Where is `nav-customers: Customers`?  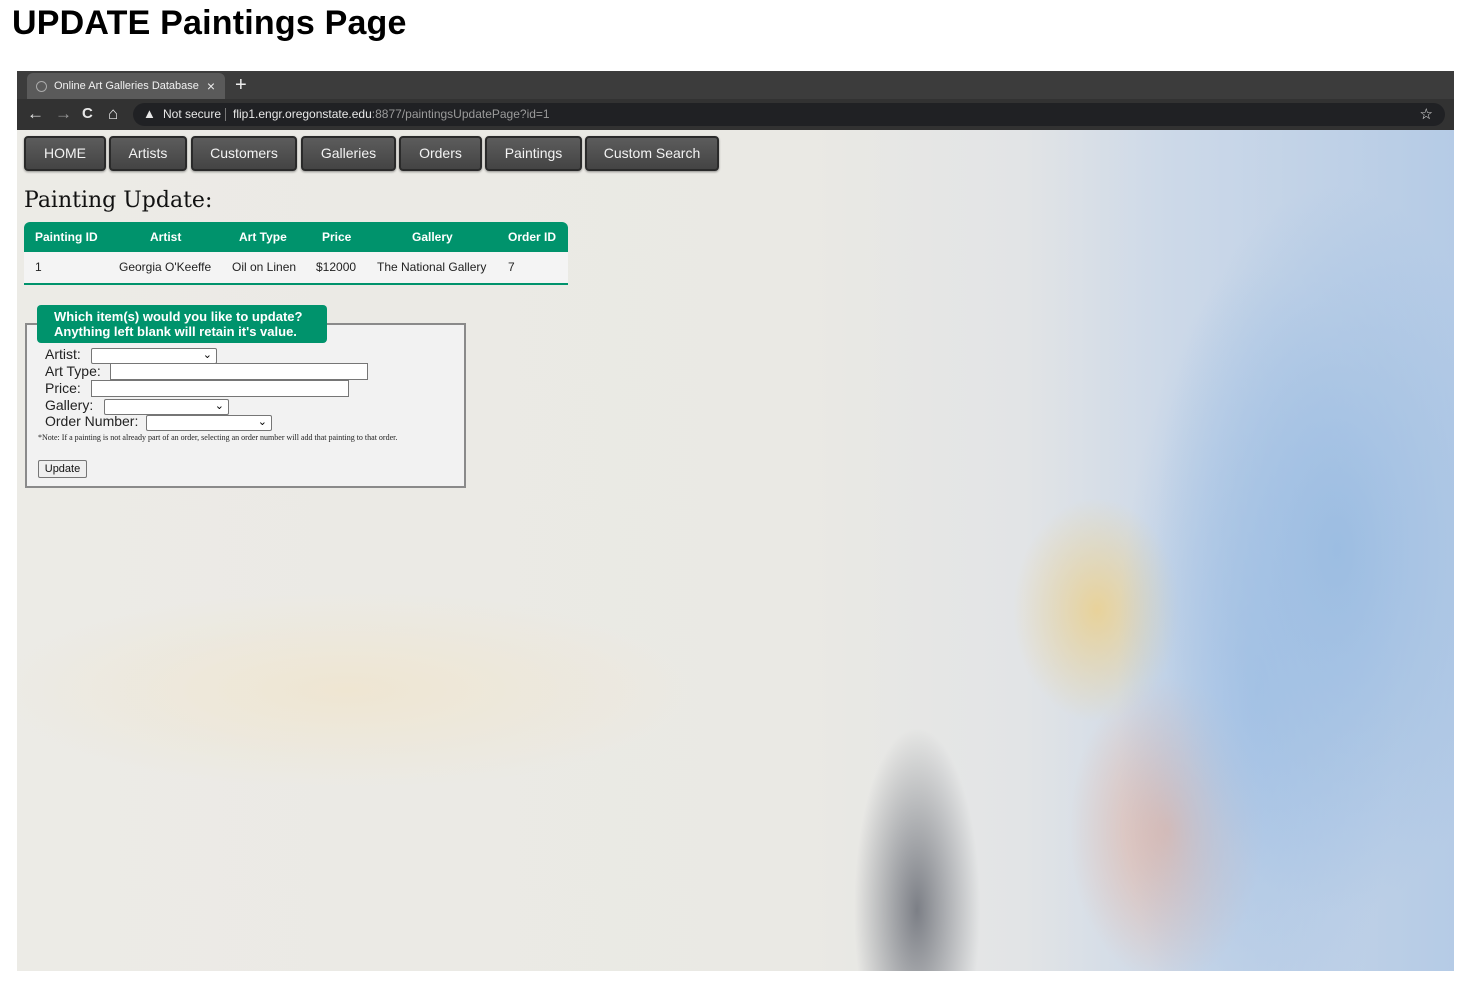
nav-customers: Customers is located at coordinates (244, 153).